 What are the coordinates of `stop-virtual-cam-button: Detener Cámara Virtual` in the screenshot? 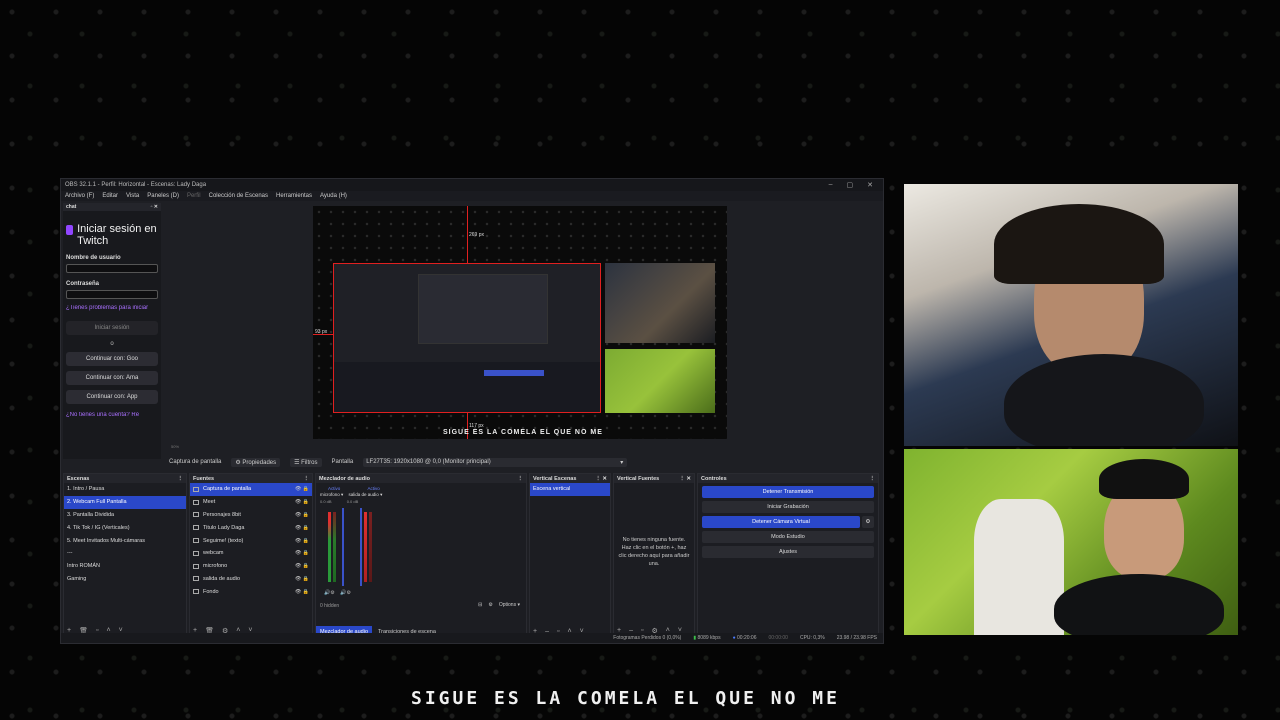 It's located at (781, 522).